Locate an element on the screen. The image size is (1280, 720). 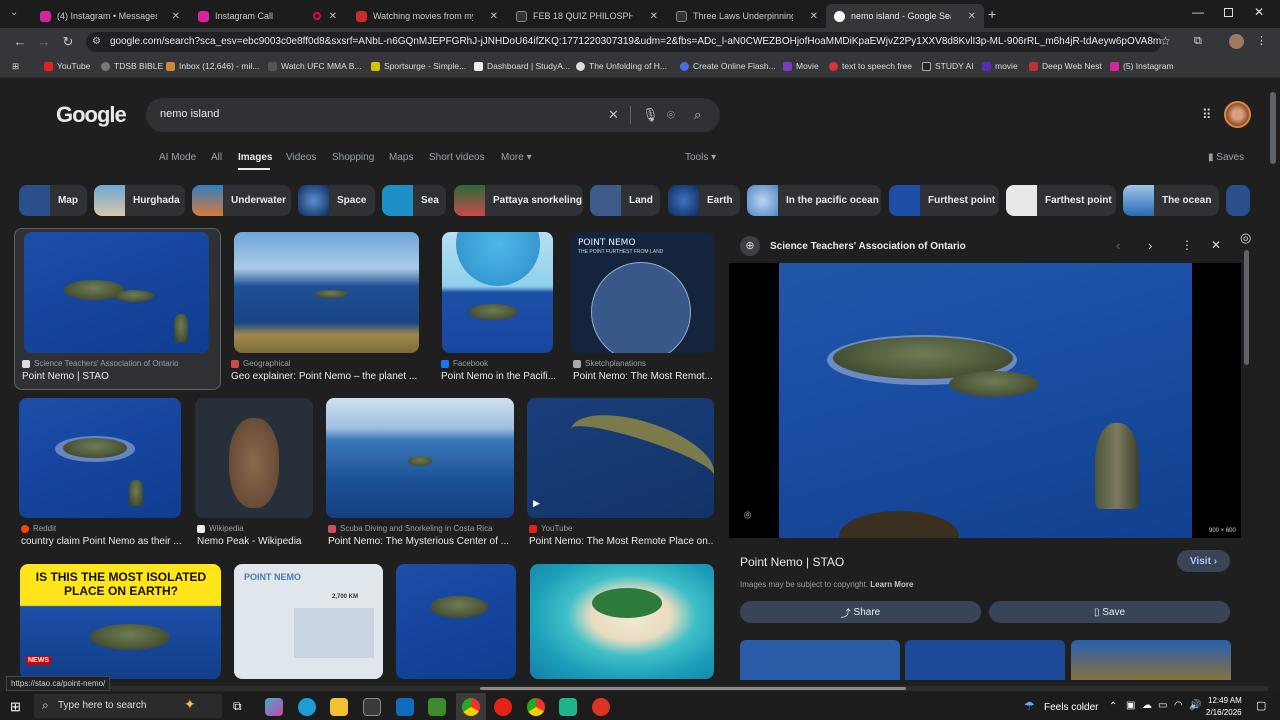
clear-icon: ✕ is located at coordinates (613, 115).